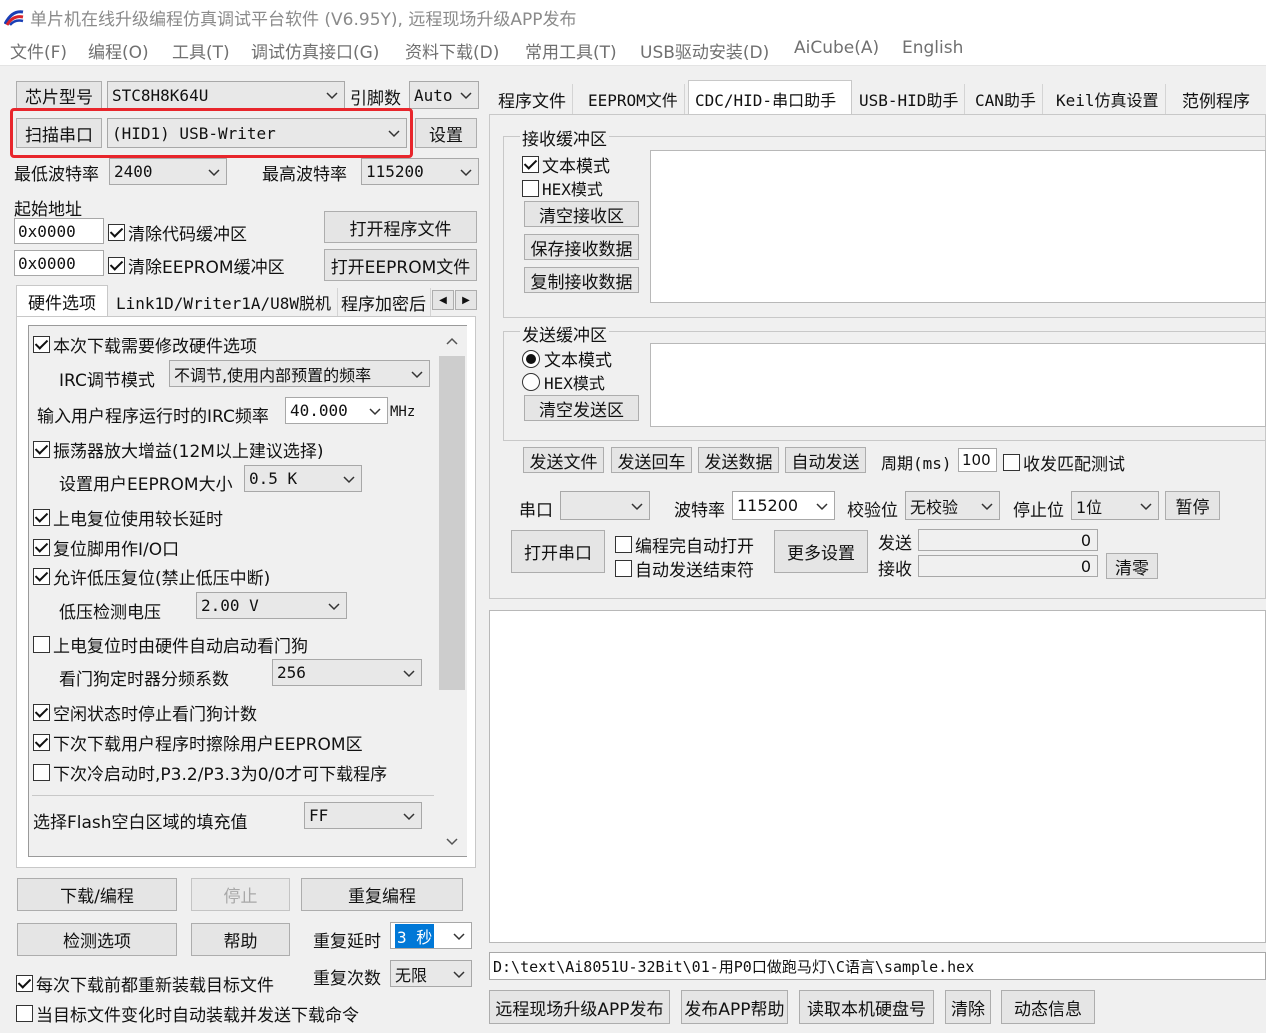 This screenshot has width=1266, height=1033. What do you see at coordinates (118, 50) in the screenshot?
I see `menu-program: 编程(O)` at bounding box center [118, 50].